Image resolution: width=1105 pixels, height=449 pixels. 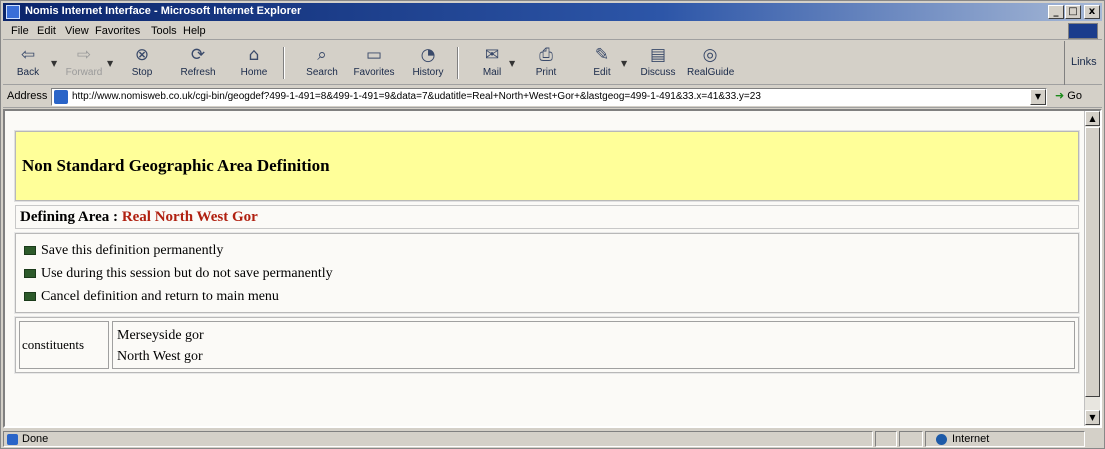 What do you see at coordinates (1056, 12) in the screenshot?
I see `minimize-button: _` at bounding box center [1056, 12].